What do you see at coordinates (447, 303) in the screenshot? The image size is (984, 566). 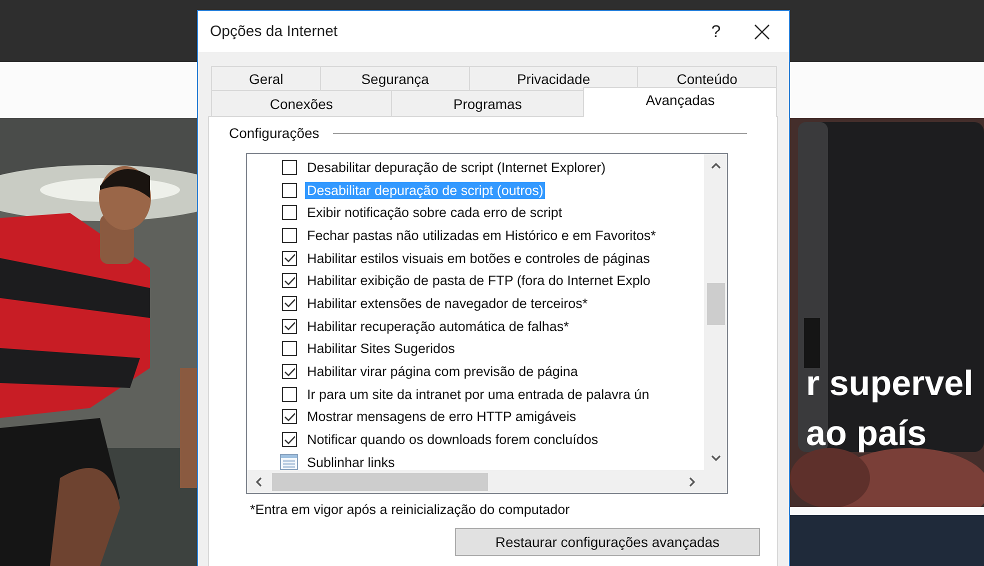 I see `setting-label: Habilitar extensões de navegador de terceiros*` at bounding box center [447, 303].